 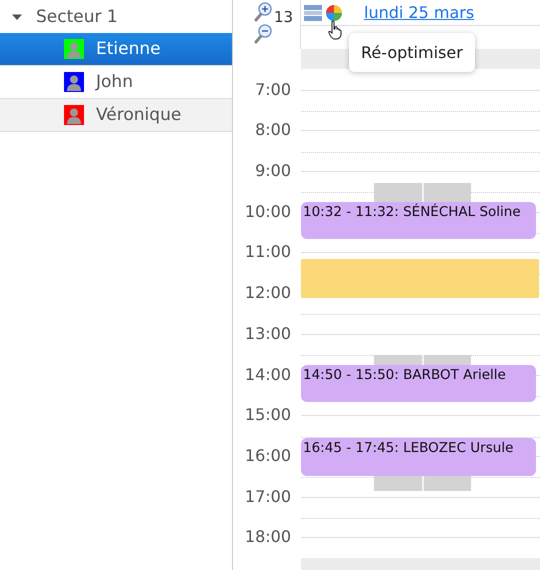 I want to click on hour-label: 15:00, so click(x=267, y=415).